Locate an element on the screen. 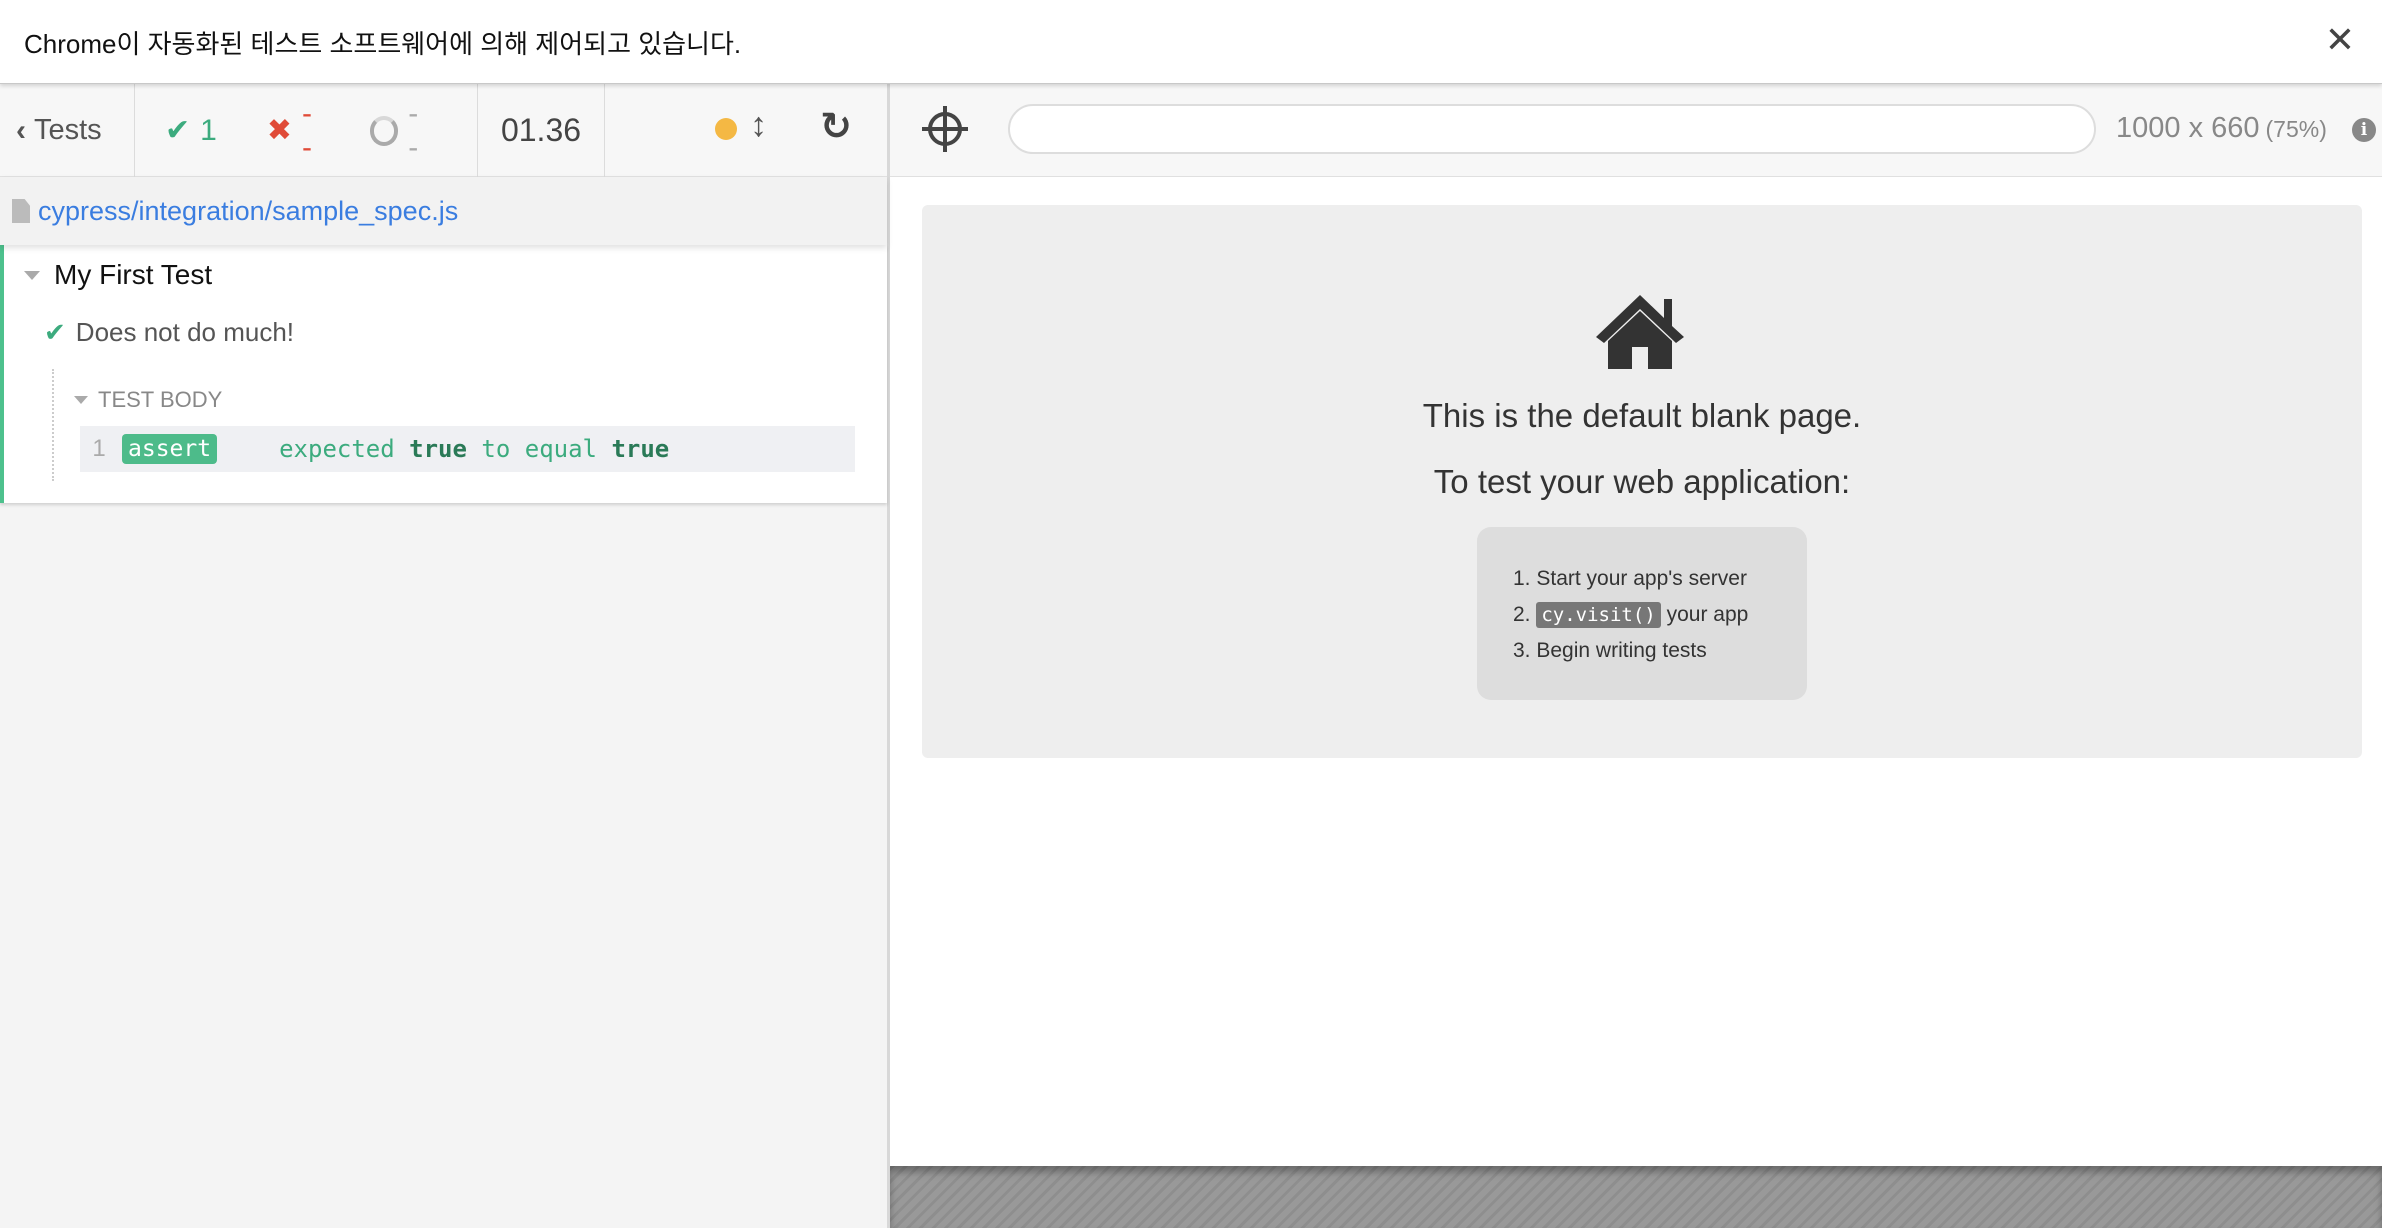 The image size is (2382, 1228). runner-header: 1000 x 660 (75%) i is located at coordinates (1636, 130).